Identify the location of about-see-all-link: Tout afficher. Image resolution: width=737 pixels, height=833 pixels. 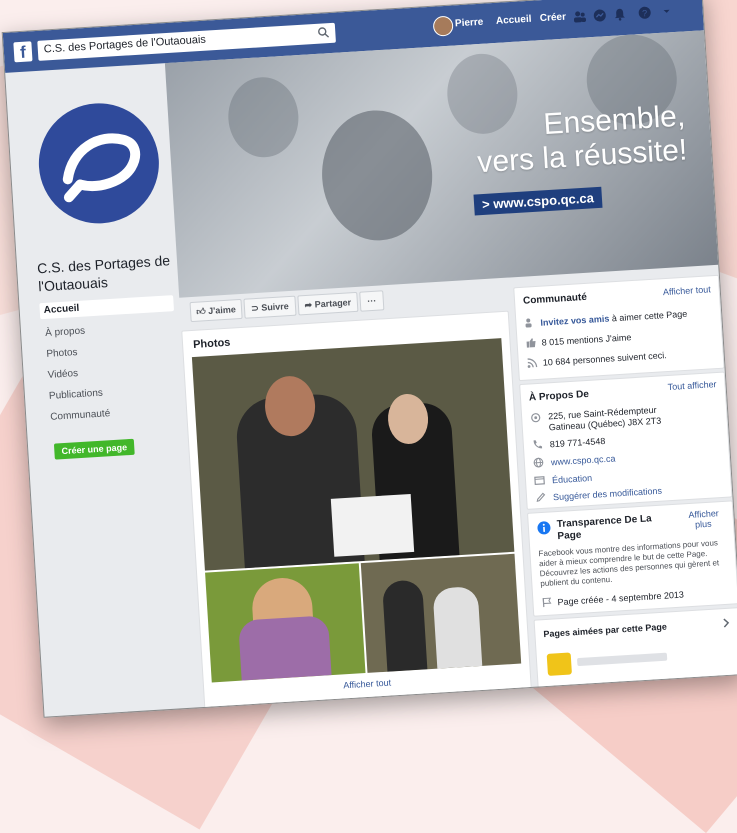
(691, 385).